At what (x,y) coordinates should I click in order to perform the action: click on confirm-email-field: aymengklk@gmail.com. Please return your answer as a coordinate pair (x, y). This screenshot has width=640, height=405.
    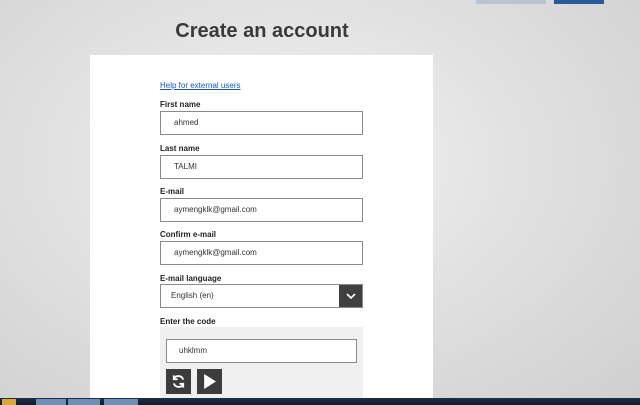
    Looking at the image, I should click on (261, 253).